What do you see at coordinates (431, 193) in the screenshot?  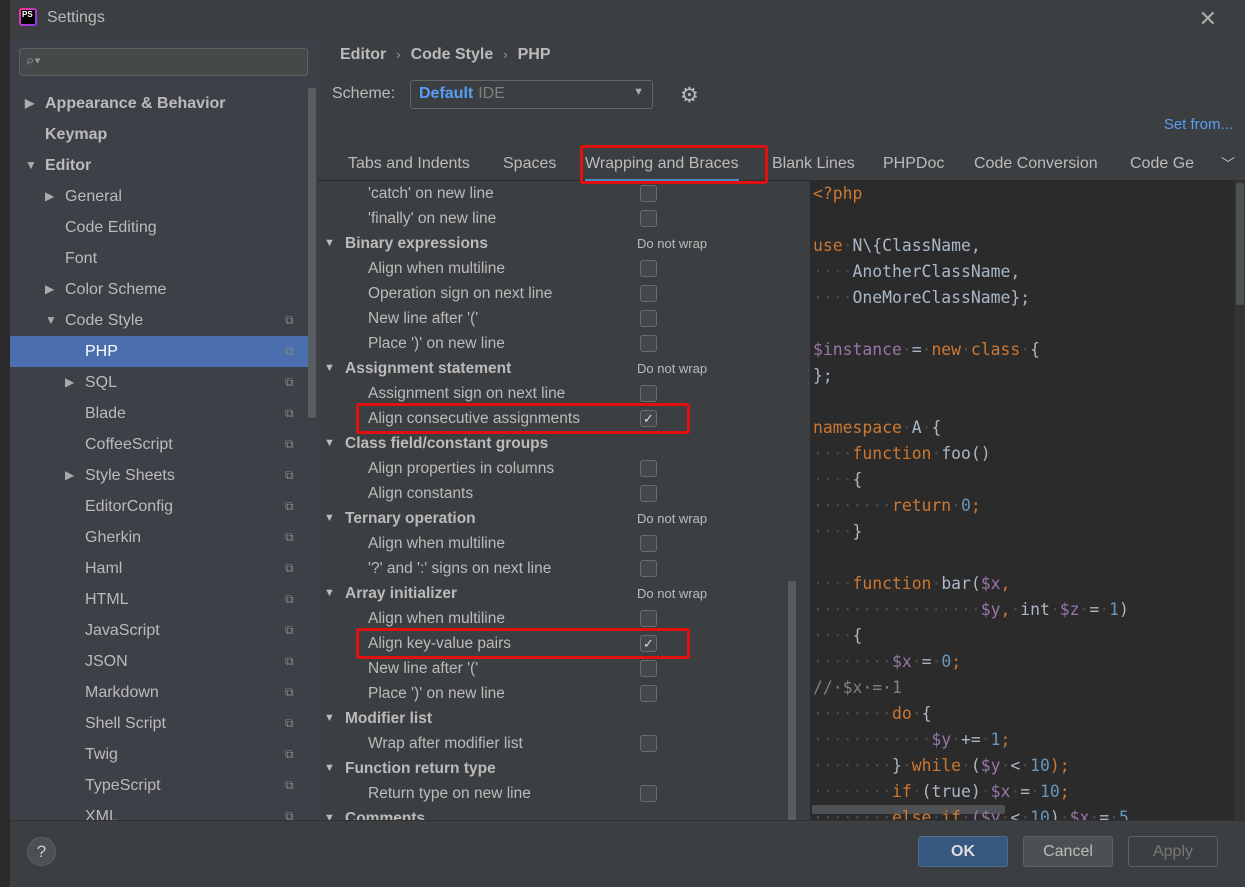 I see `option-label: 'catch' on new line` at bounding box center [431, 193].